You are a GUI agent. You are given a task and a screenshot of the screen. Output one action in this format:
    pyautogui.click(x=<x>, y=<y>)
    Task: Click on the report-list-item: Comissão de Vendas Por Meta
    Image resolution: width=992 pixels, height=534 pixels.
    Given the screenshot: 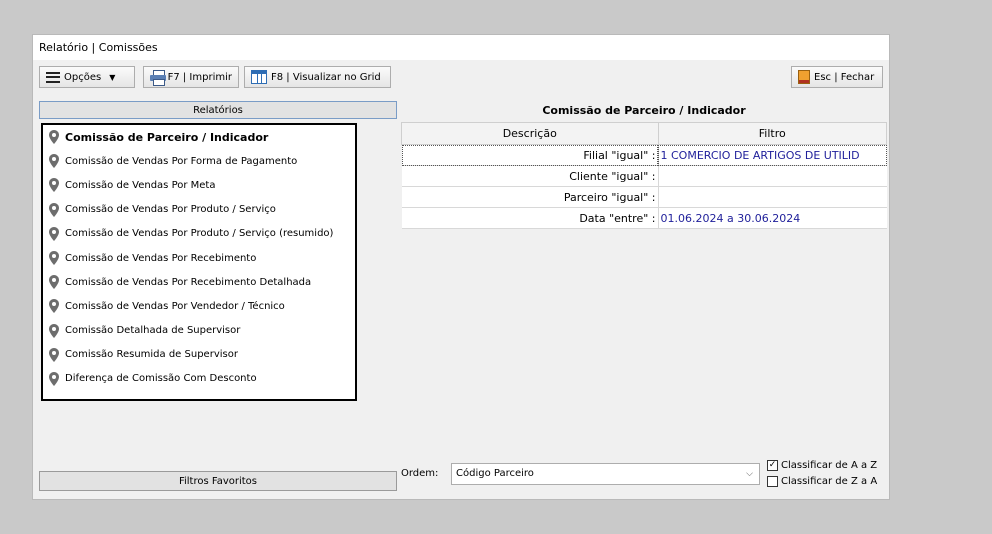 What is the action you would take?
    pyautogui.click(x=199, y=185)
    